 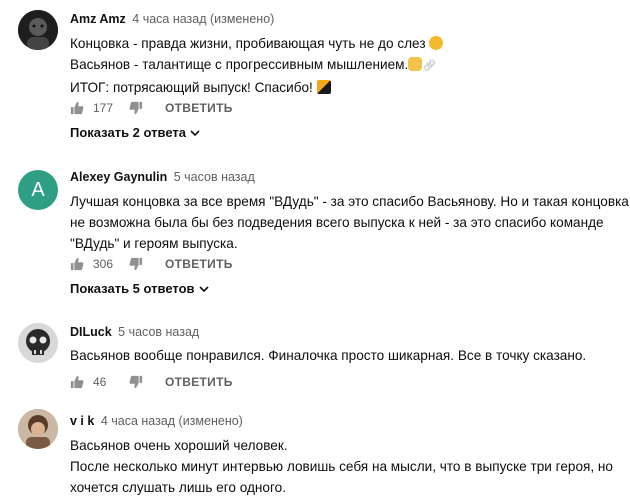 I want to click on comment-header: DILuck 5 часов назад, so click(x=134, y=332).